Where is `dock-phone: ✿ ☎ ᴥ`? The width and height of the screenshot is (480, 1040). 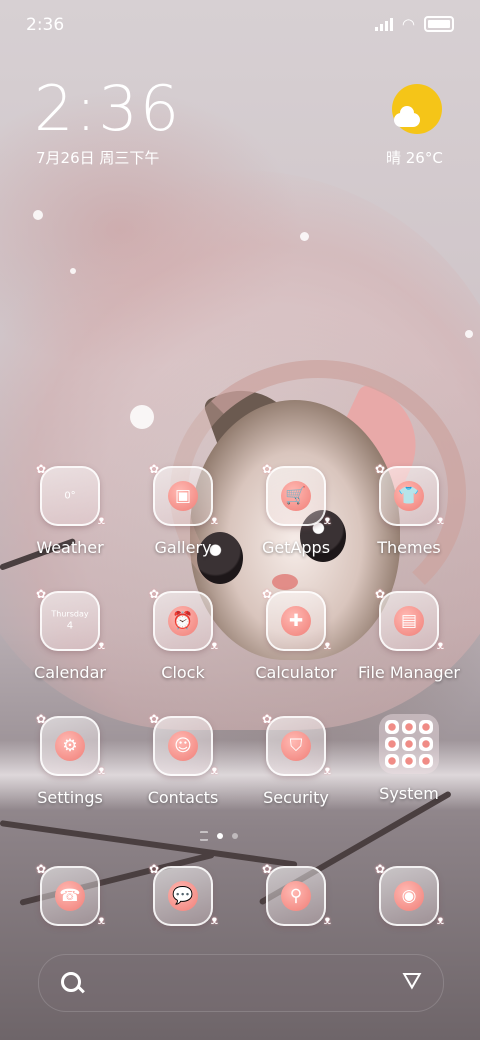 dock-phone: ✿ ☎ ᴥ is located at coordinates (70, 894).